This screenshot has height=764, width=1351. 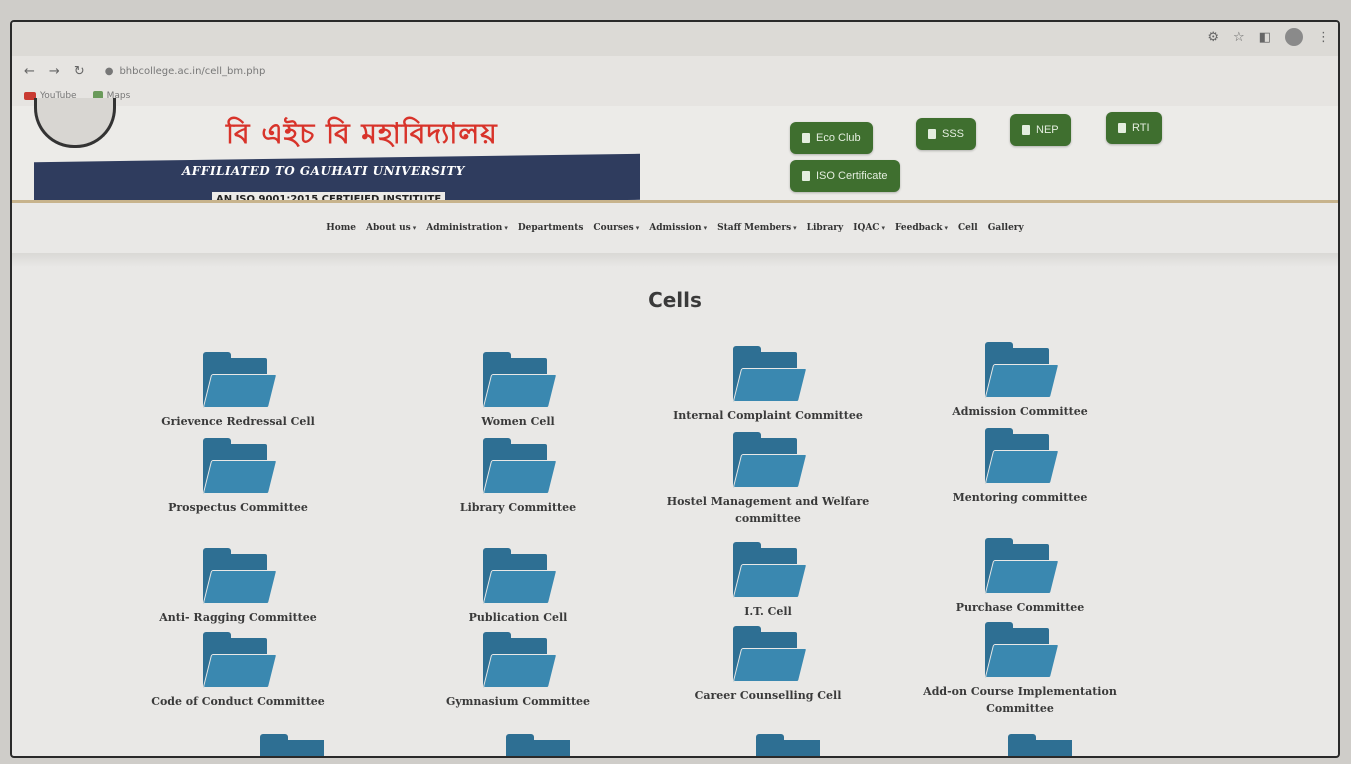 I want to click on cell-link: Grievence Redressal Cell, so click(x=238, y=391).